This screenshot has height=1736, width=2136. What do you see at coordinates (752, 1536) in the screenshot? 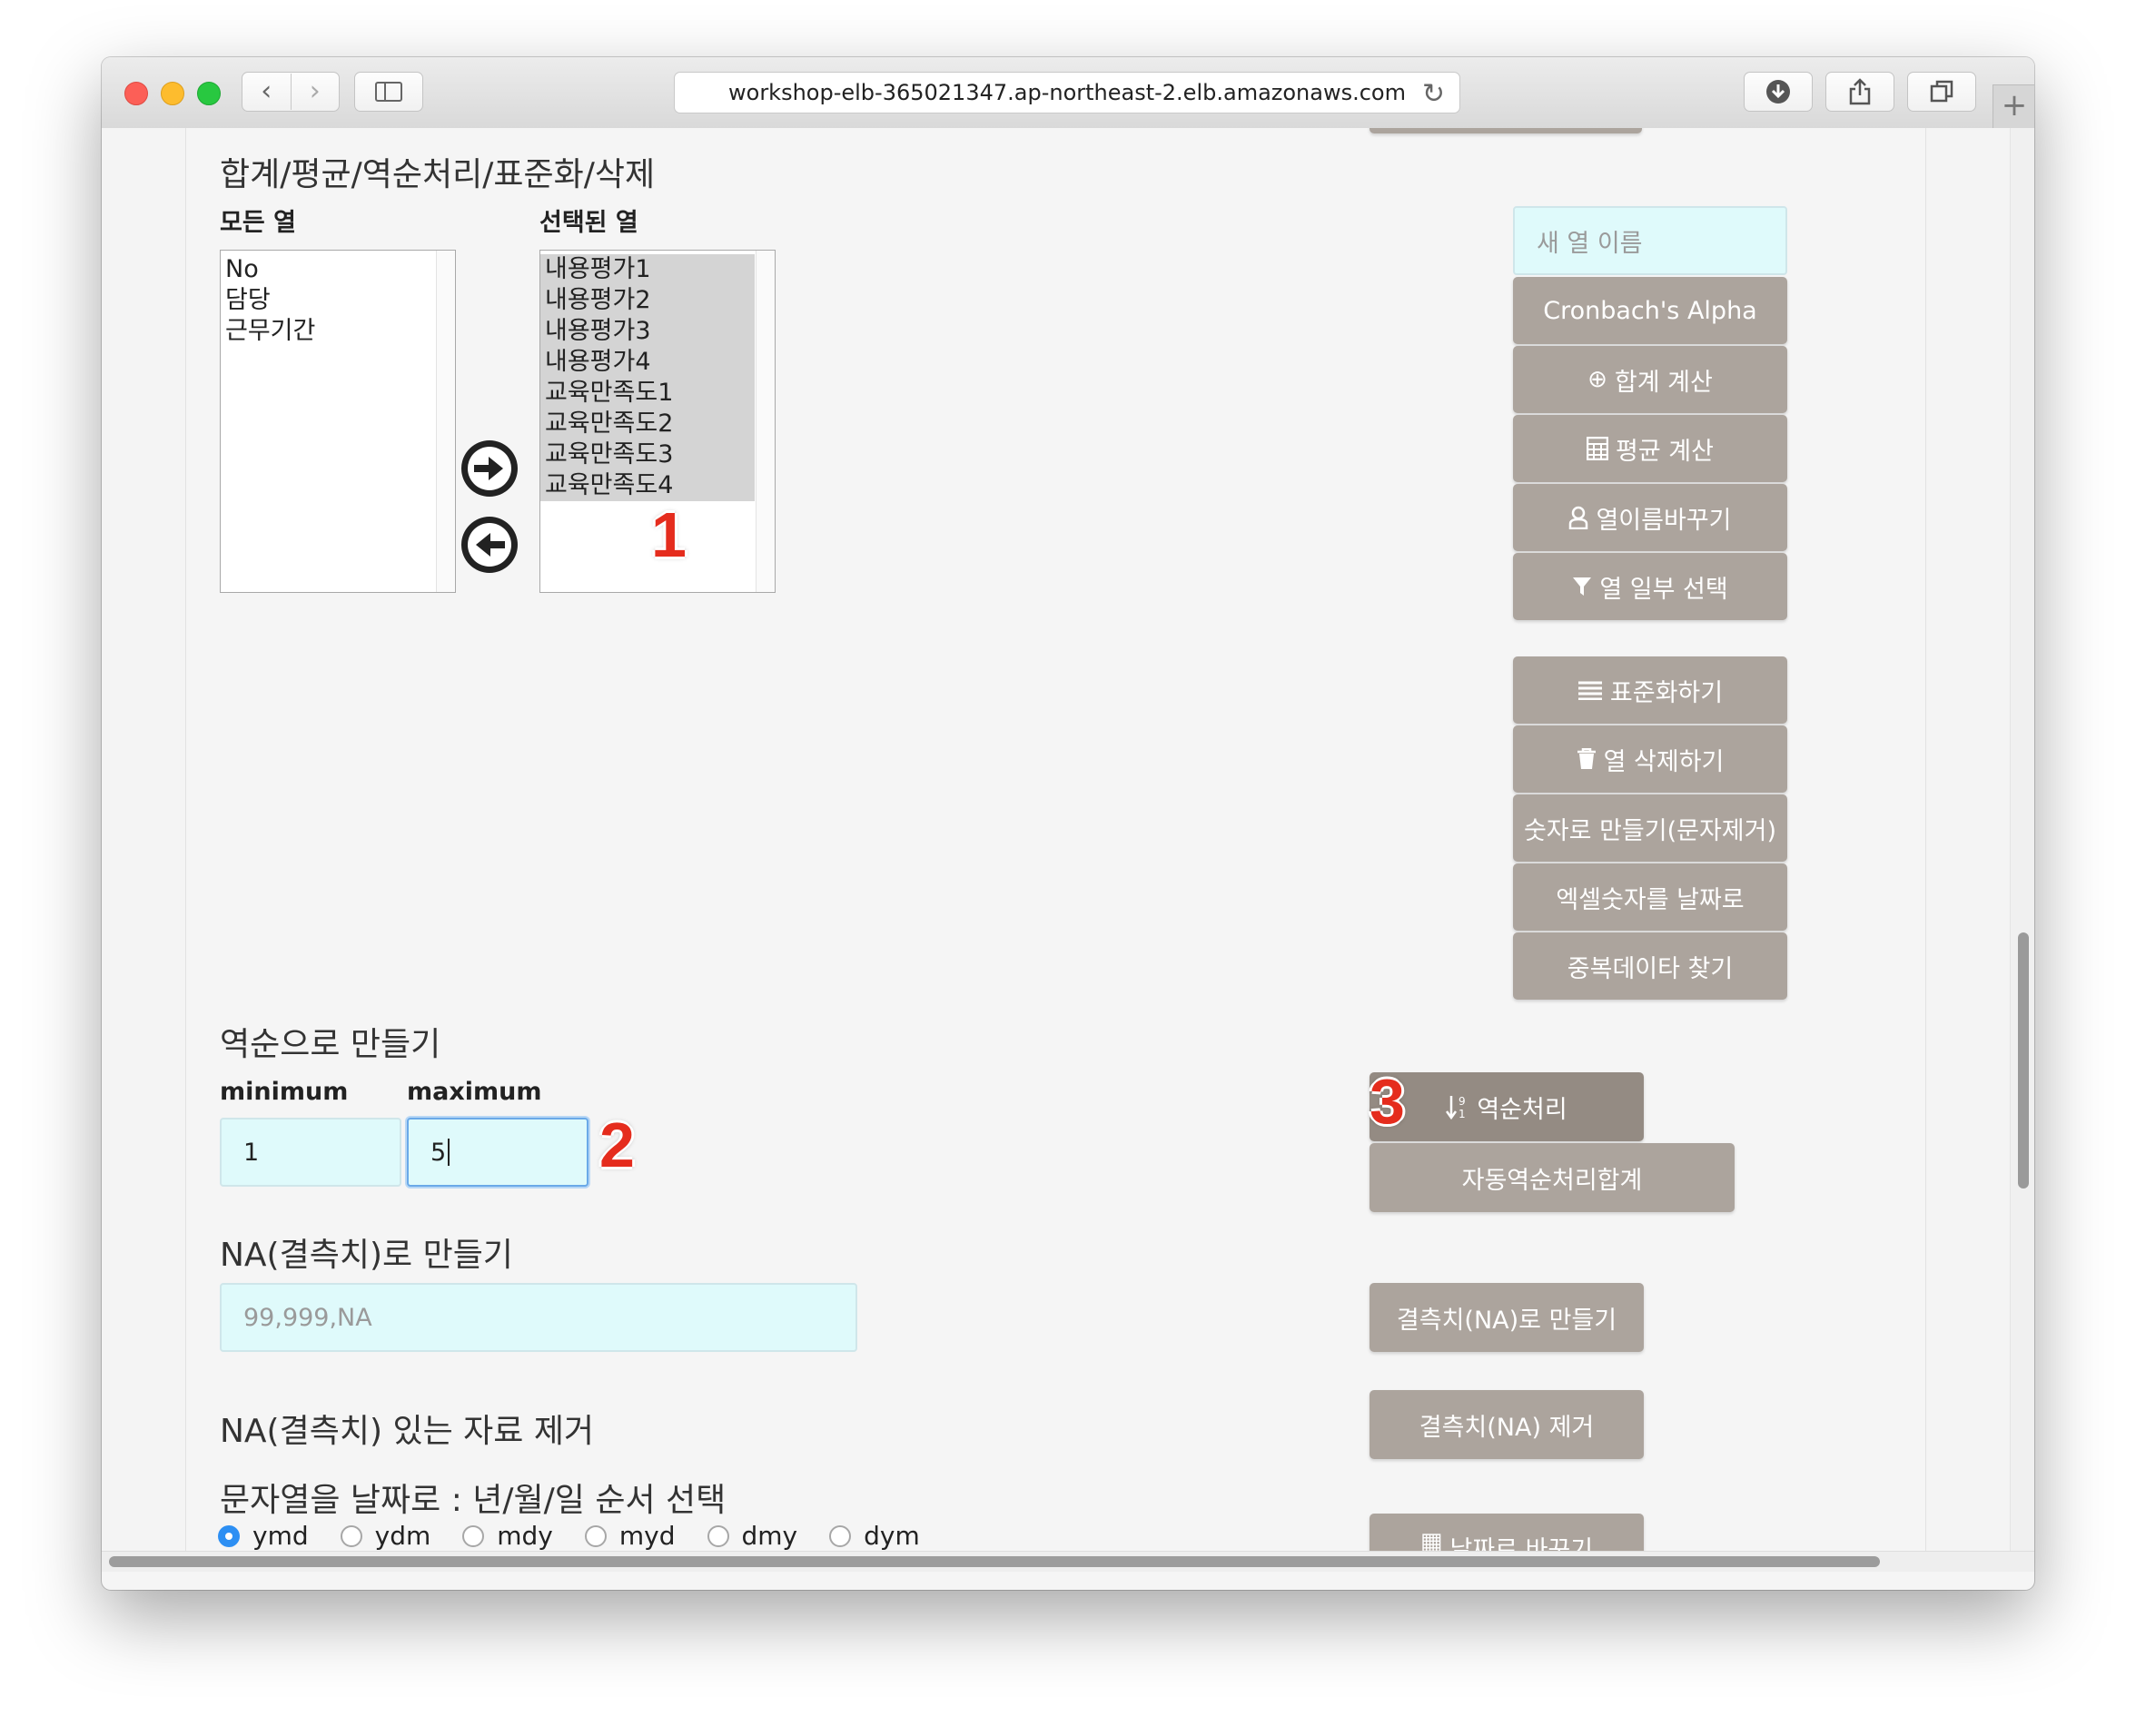
I see `radio-dmy: dmy` at bounding box center [752, 1536].